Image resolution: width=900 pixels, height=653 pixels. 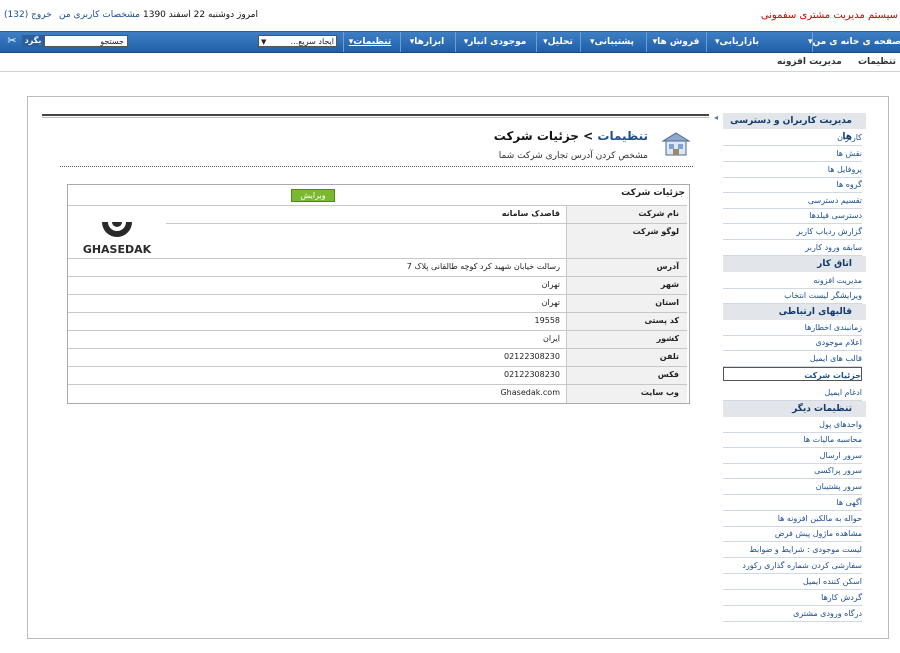 I want to click on sidebar-section-templates: قالبهای ارتباطی, so click(x=794, y=312).